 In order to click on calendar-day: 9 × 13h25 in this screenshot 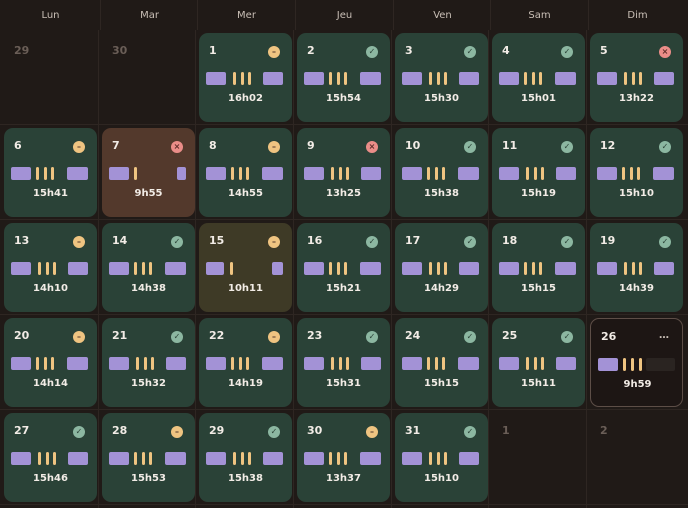, I will do `click(343, 172)`.